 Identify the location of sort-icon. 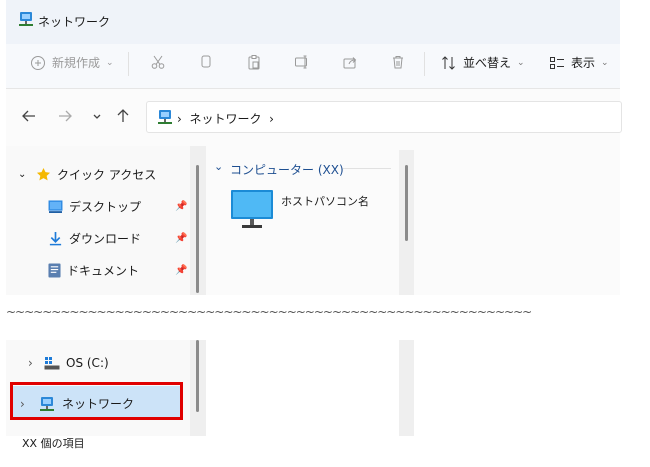
(448, 62).